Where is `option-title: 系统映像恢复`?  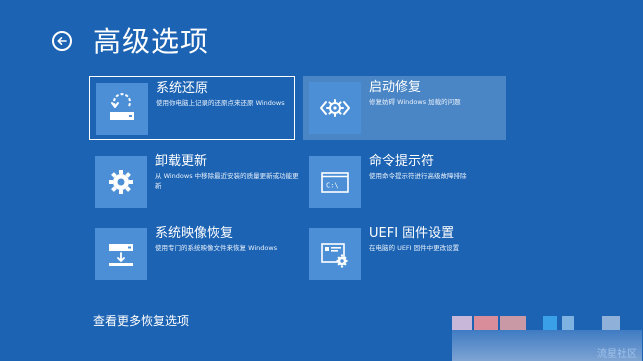
option-title: 系统映像恢复 is located at coordinates (194, 233).